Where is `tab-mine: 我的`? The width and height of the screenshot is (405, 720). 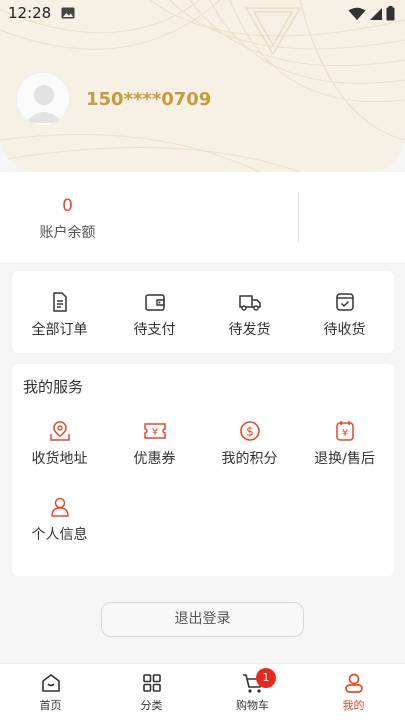 tab-mine: 我的 is located at coordinates (353, 692).